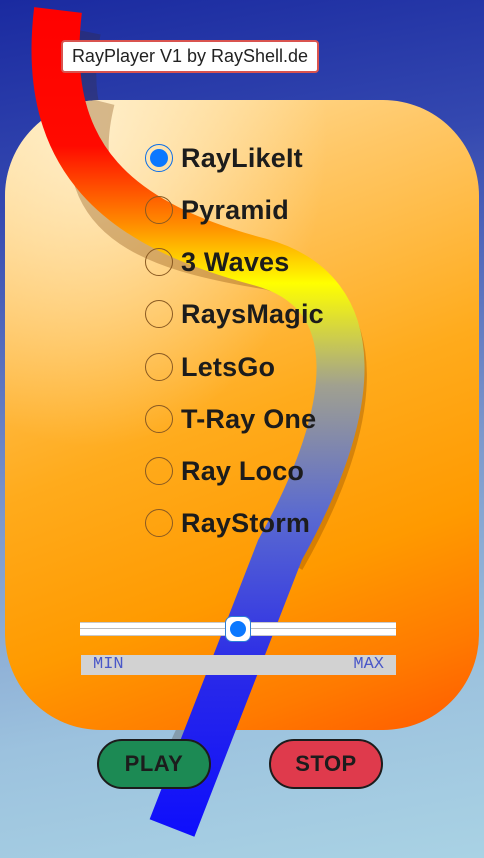  What do you see at coordinates (235, 261) in the screenshot?
I see `preset-label: 3 Waves` at bounding box center [235, 261].